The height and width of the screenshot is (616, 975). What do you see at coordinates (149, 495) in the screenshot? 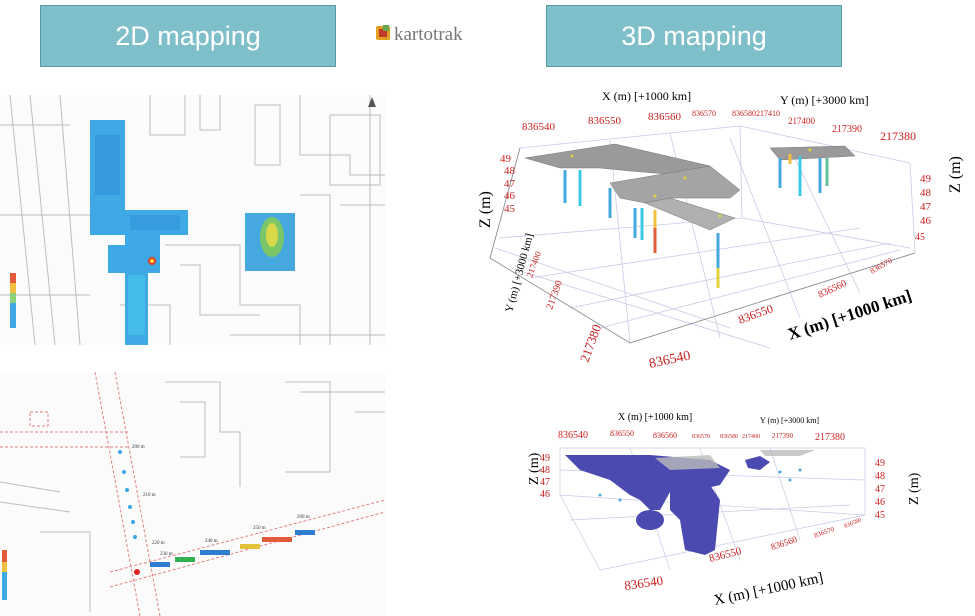
I see `distance-label: 210 m` at bounding box center [149, 495].